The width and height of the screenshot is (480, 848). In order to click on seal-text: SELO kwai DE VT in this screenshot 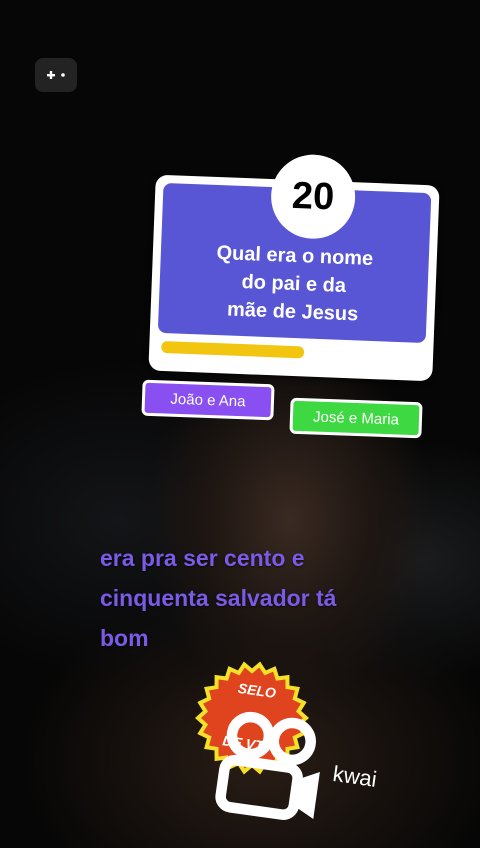, I will do `click(280, 736)`.